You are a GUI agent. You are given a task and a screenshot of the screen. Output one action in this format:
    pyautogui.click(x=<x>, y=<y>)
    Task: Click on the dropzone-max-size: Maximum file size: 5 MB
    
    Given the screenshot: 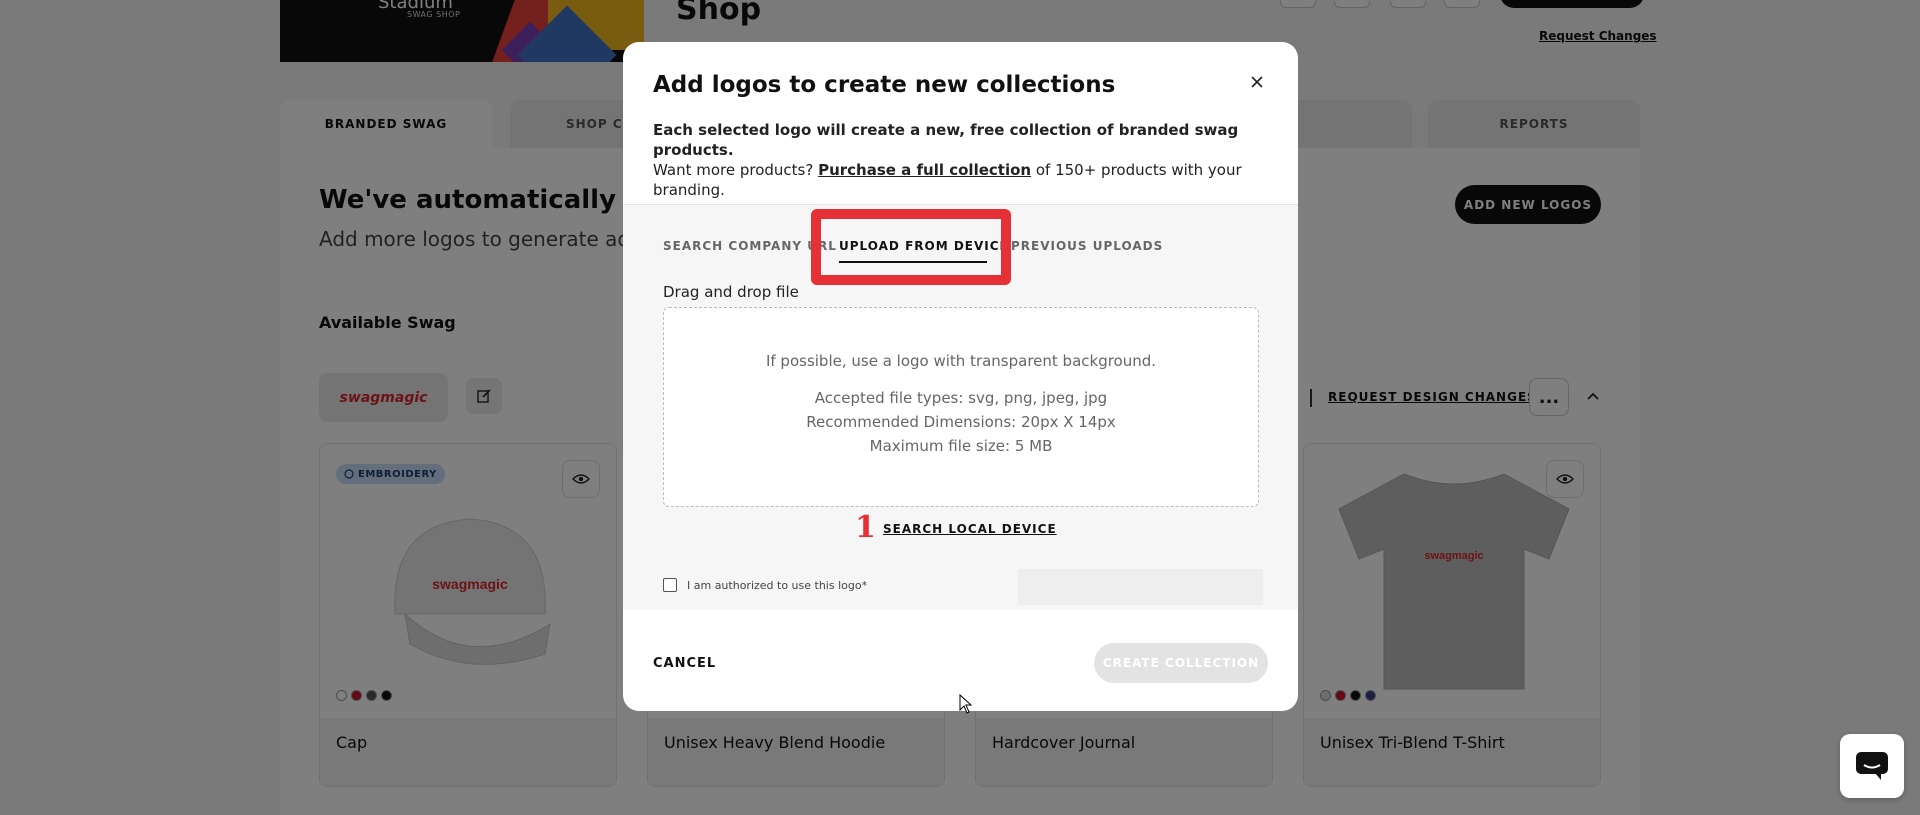 What is the action you would take?
    pyautogui.click(x=961, y=446)
    